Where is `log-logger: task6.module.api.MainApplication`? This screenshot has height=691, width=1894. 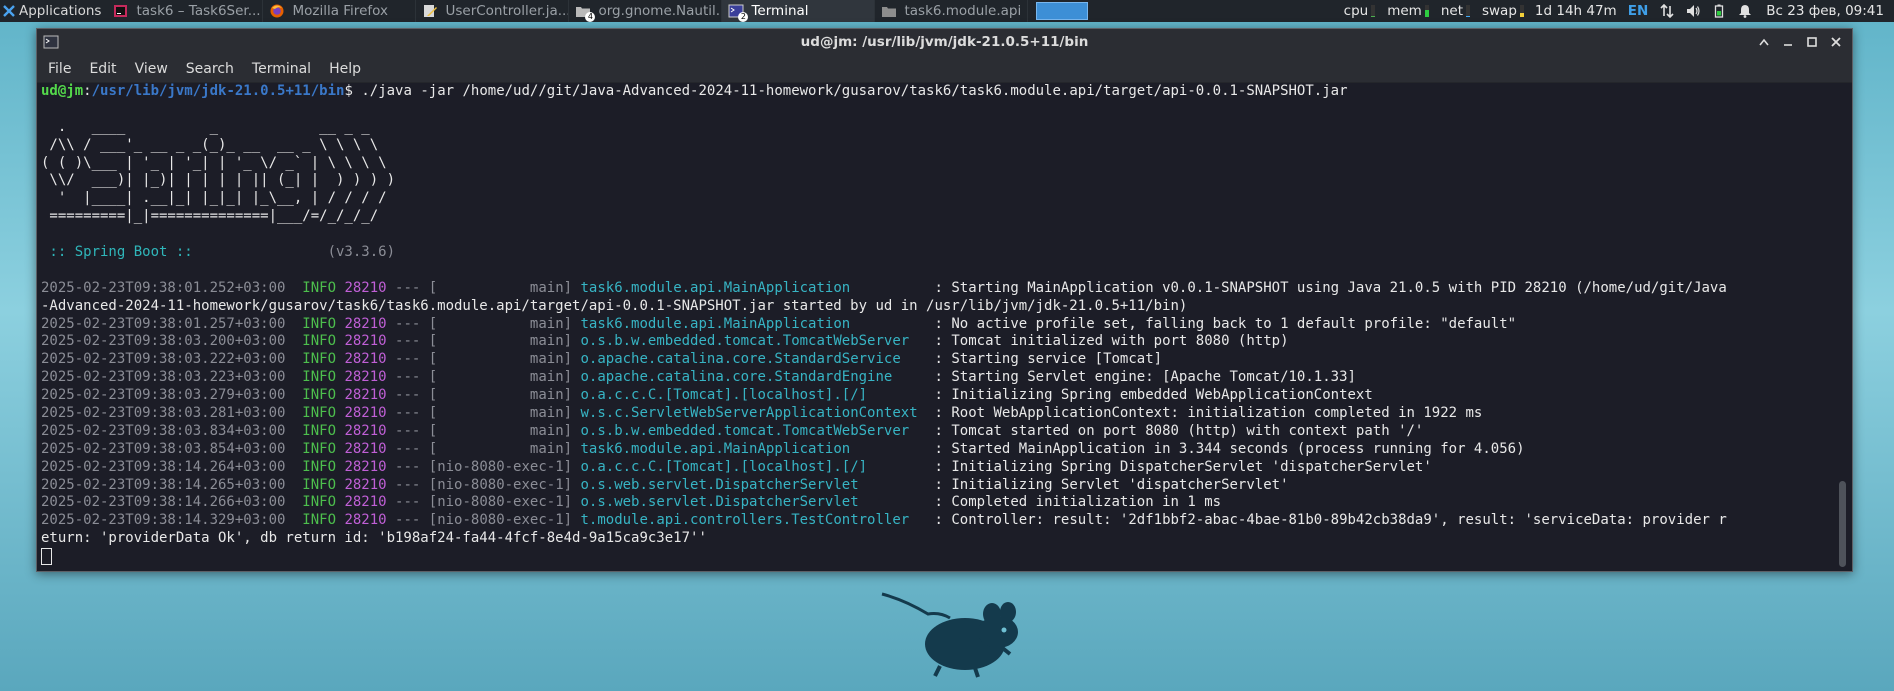 log-logger: task6.module.api.MainApplication is located at coordinates (753, 448).